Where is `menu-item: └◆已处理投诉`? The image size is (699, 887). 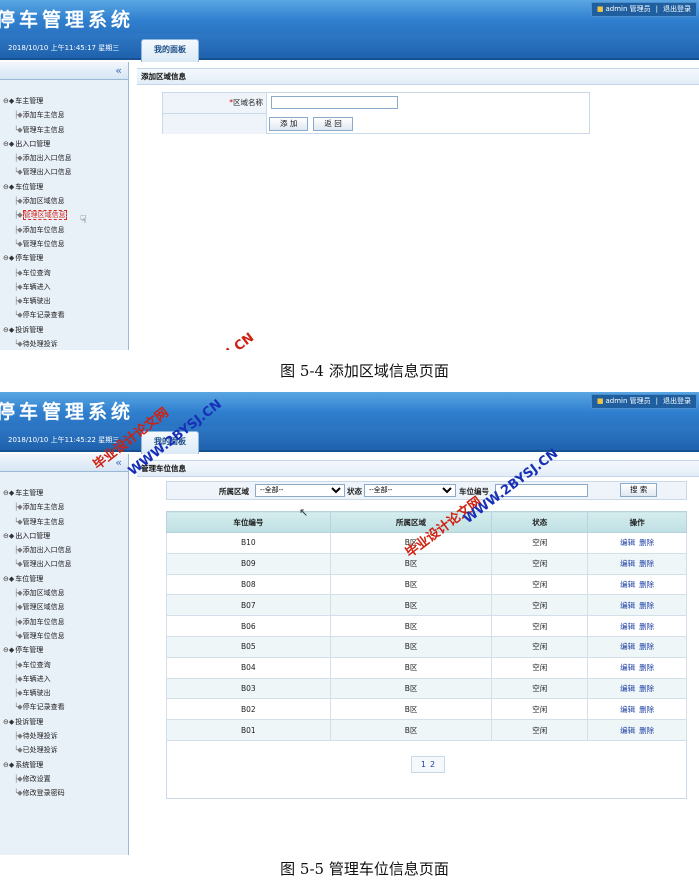
menu-item: └◆已处理投诉 is located at coordinates (65, 750).